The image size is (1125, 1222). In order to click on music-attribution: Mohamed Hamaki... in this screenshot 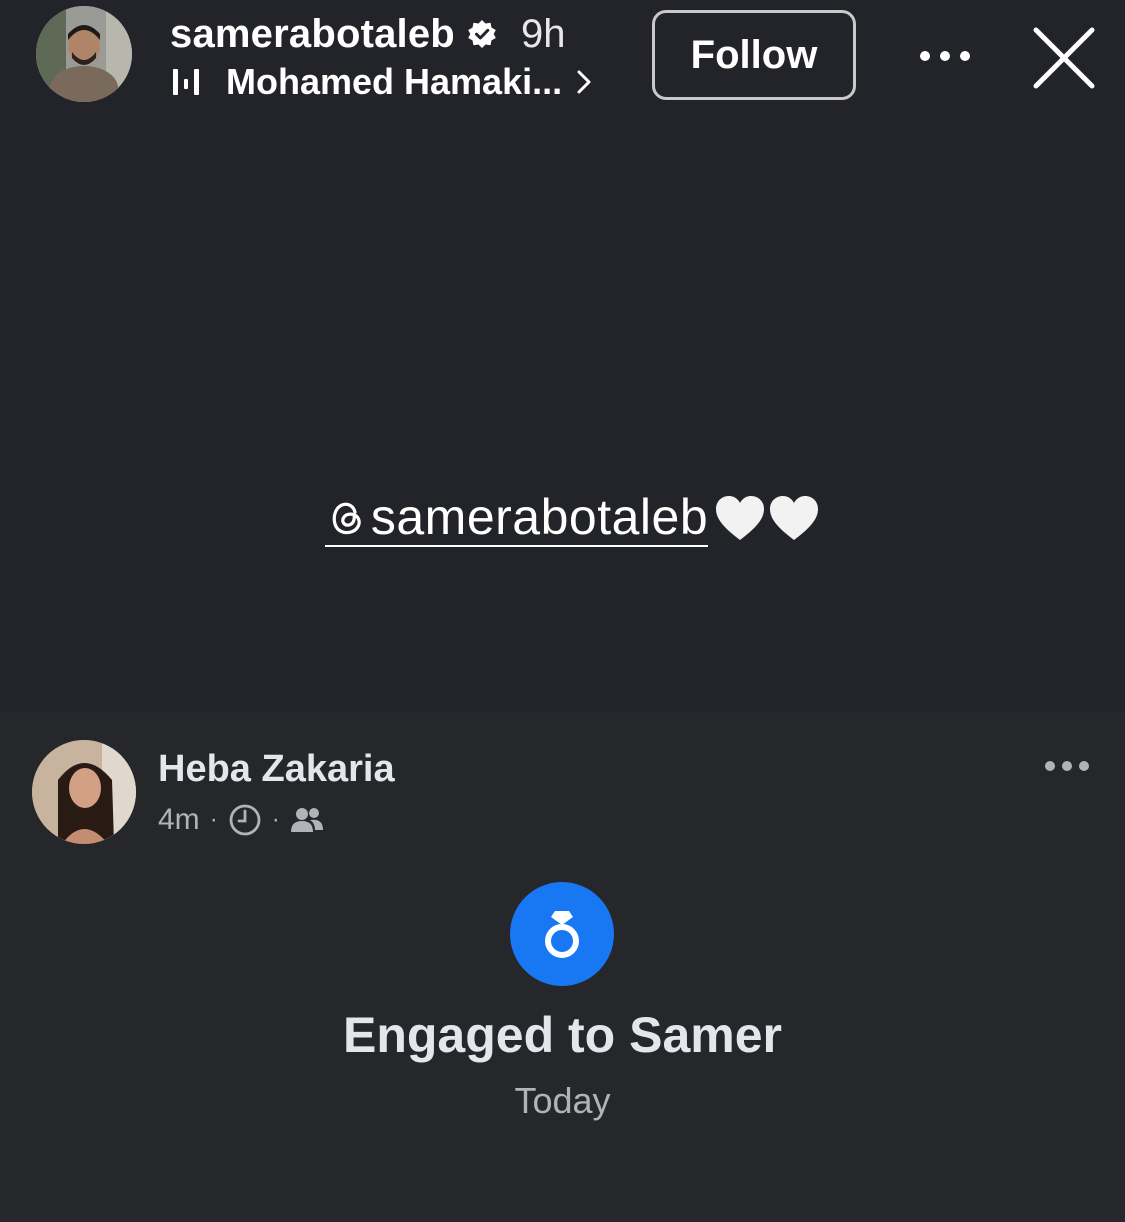, I will do `click(382, 82)`.